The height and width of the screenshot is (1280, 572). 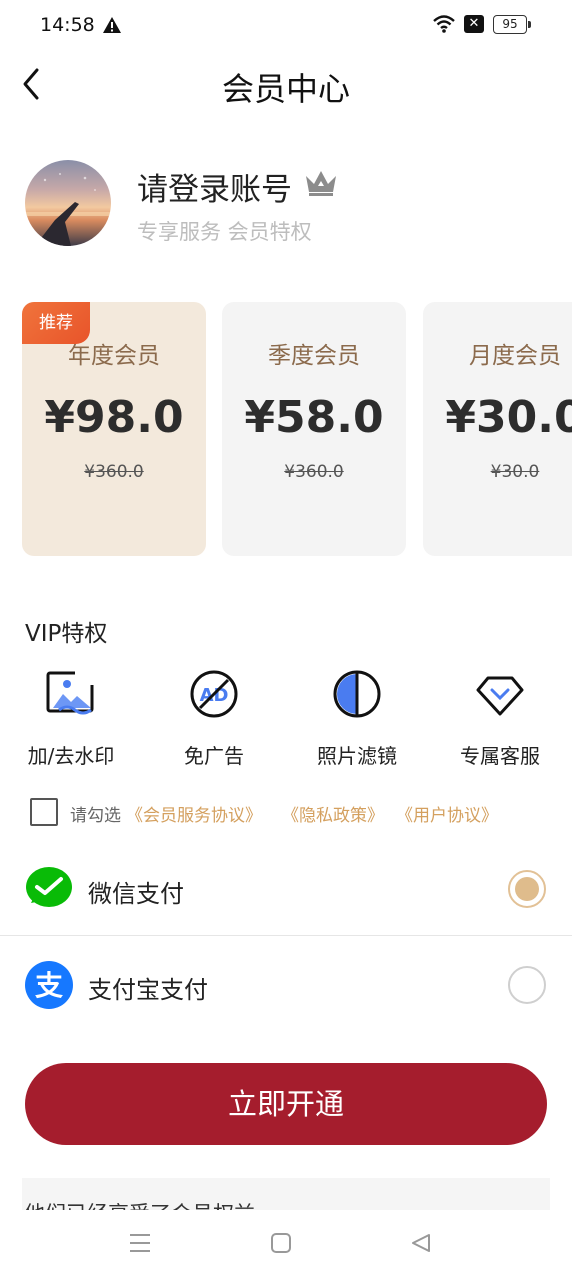 What do you see at coordinates (286, 1104) in the screenshot?
I see `activate-now-button: 立即开通` at bounding box center [286, 1104].